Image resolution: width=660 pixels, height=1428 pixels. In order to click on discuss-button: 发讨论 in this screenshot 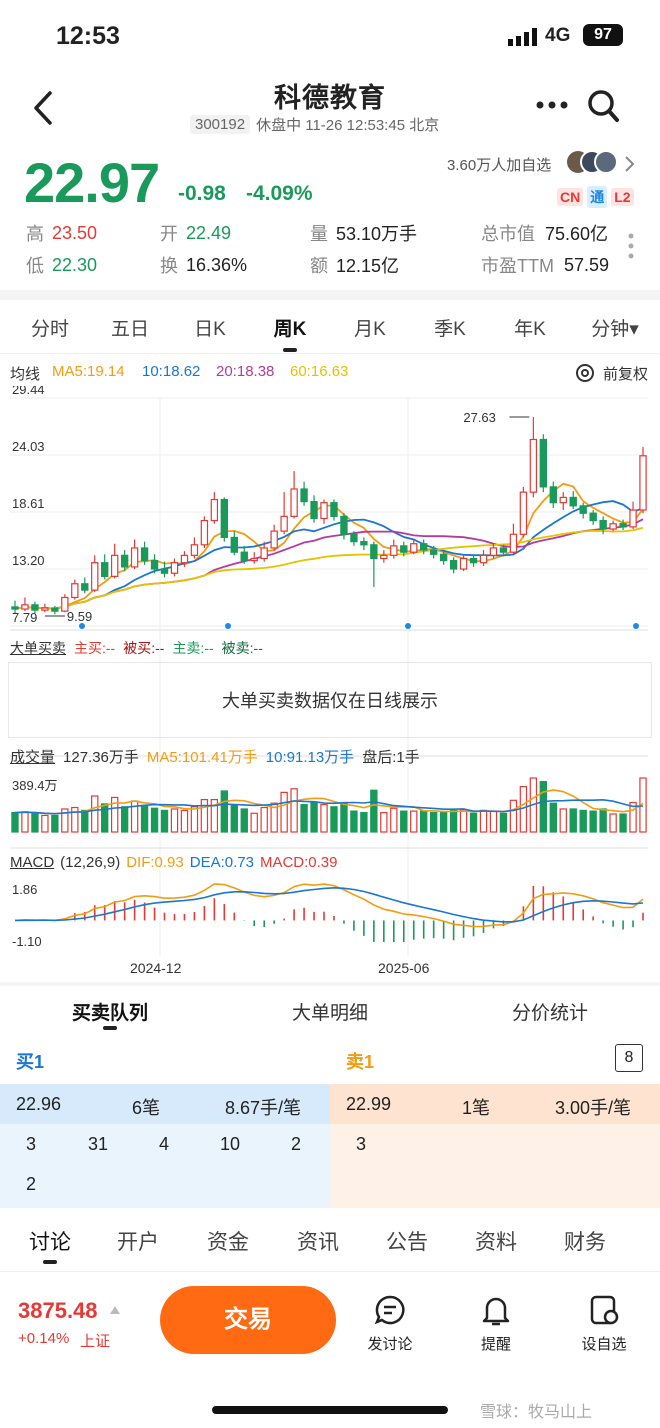, I will do `click(390, 1324)`.